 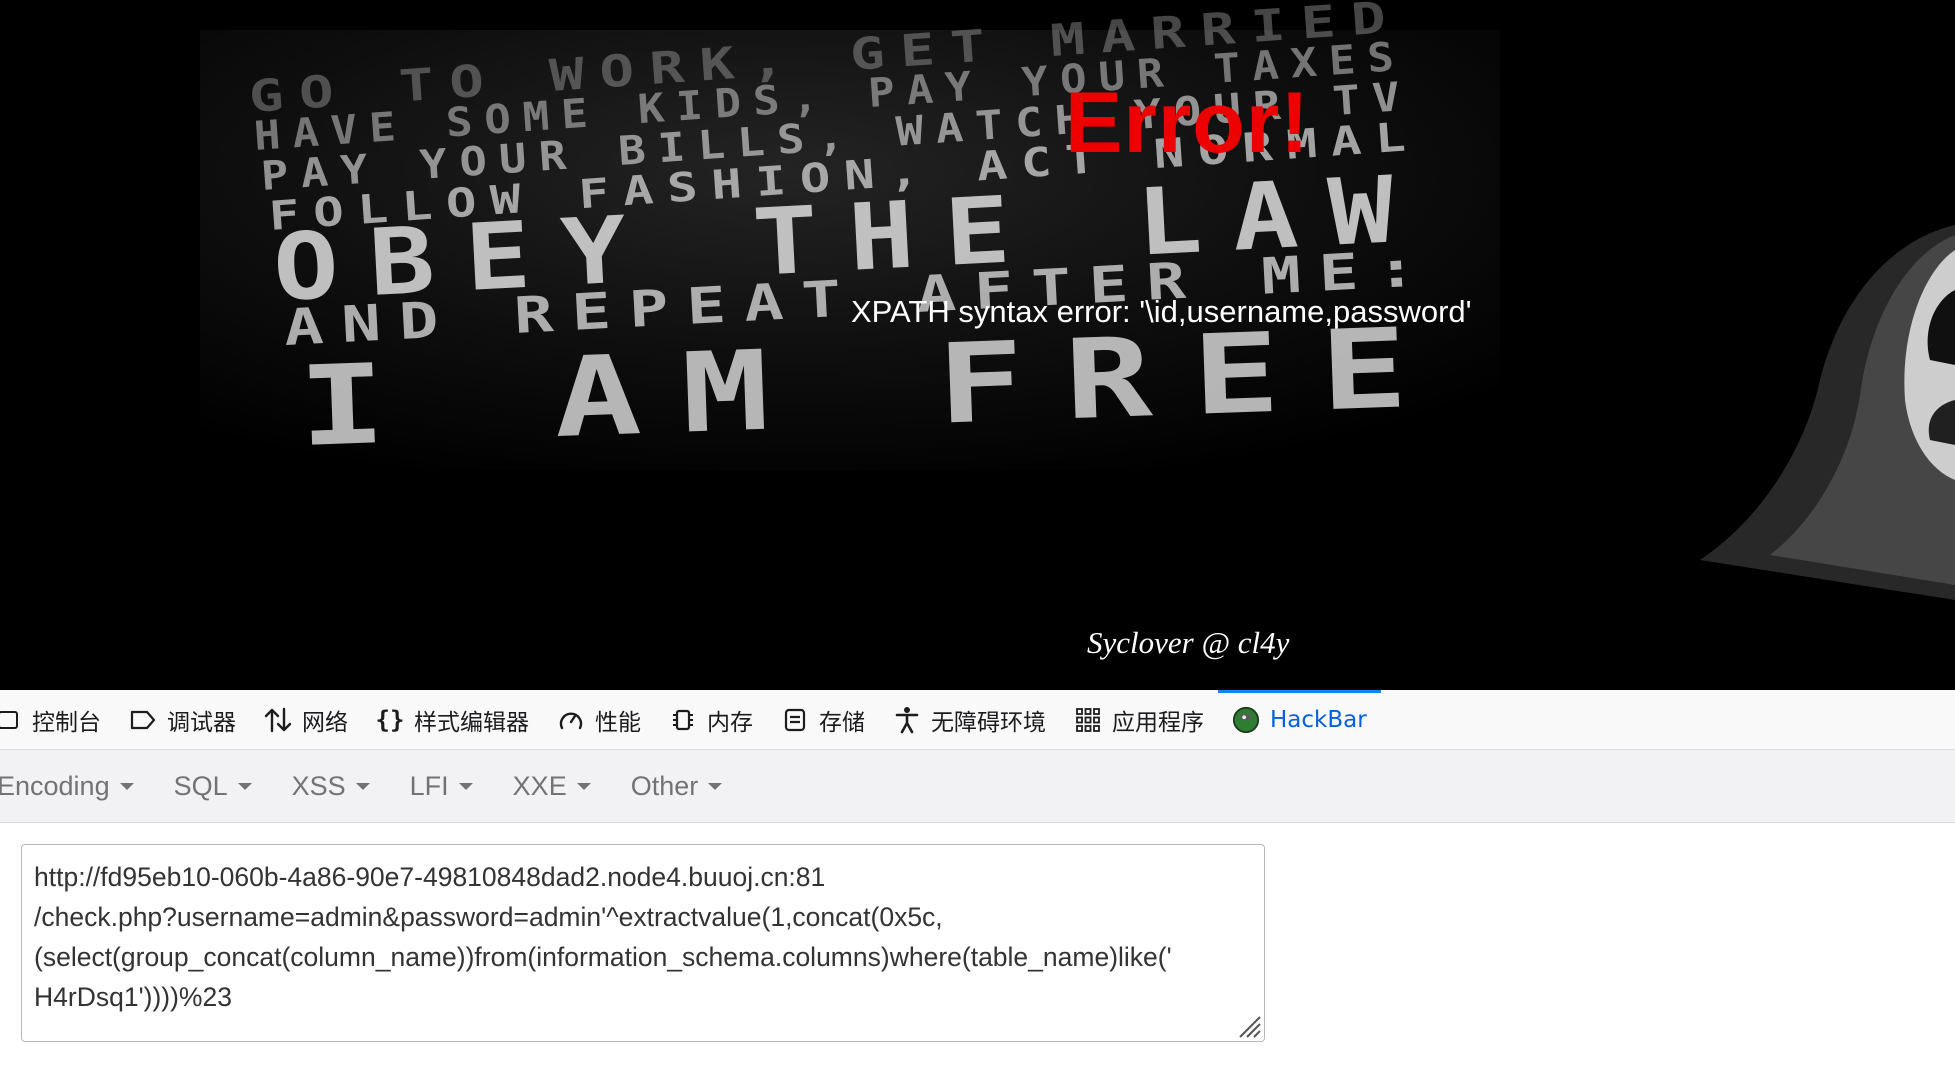 I want to click on tab-accessibility: 无障碍环境, so click(x=969, y=719).